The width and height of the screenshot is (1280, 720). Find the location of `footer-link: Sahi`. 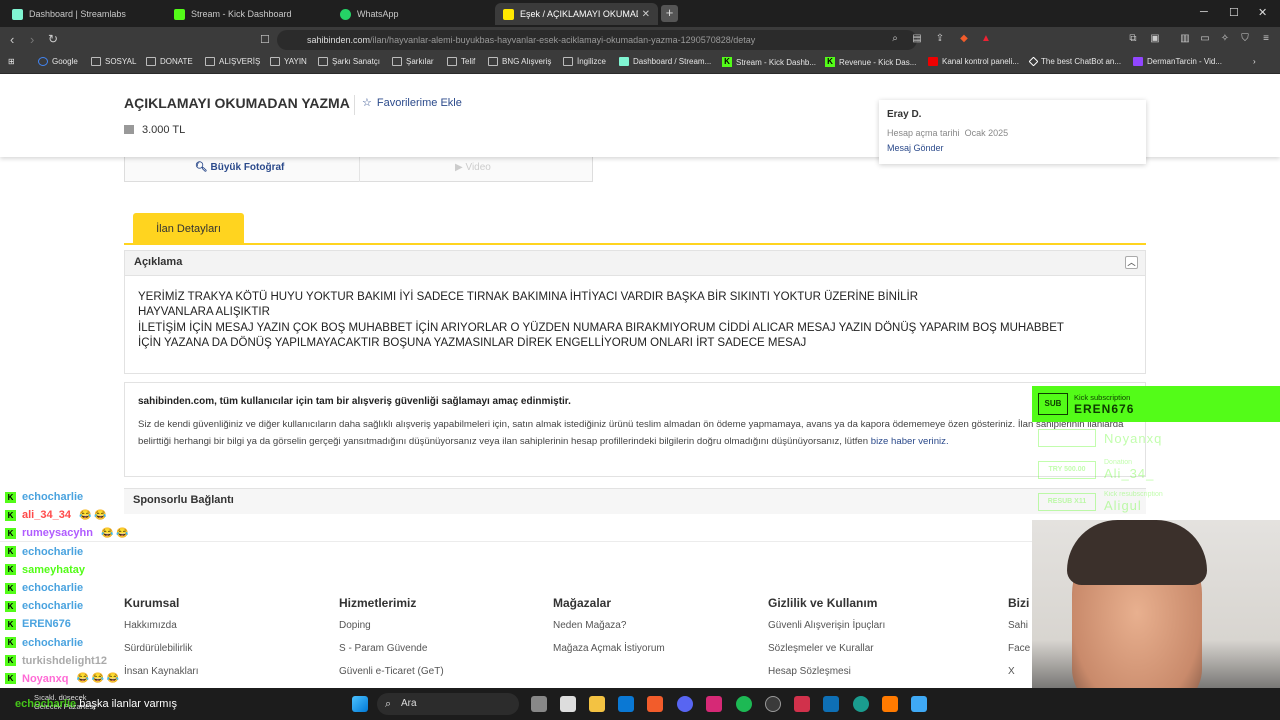

footer-link: Sahi is located at coordinates (1019, 627).